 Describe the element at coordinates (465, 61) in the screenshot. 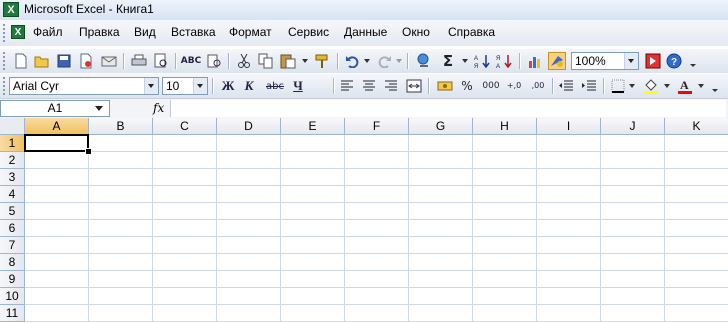

I see `autosum-dropdown-icon` at that location.